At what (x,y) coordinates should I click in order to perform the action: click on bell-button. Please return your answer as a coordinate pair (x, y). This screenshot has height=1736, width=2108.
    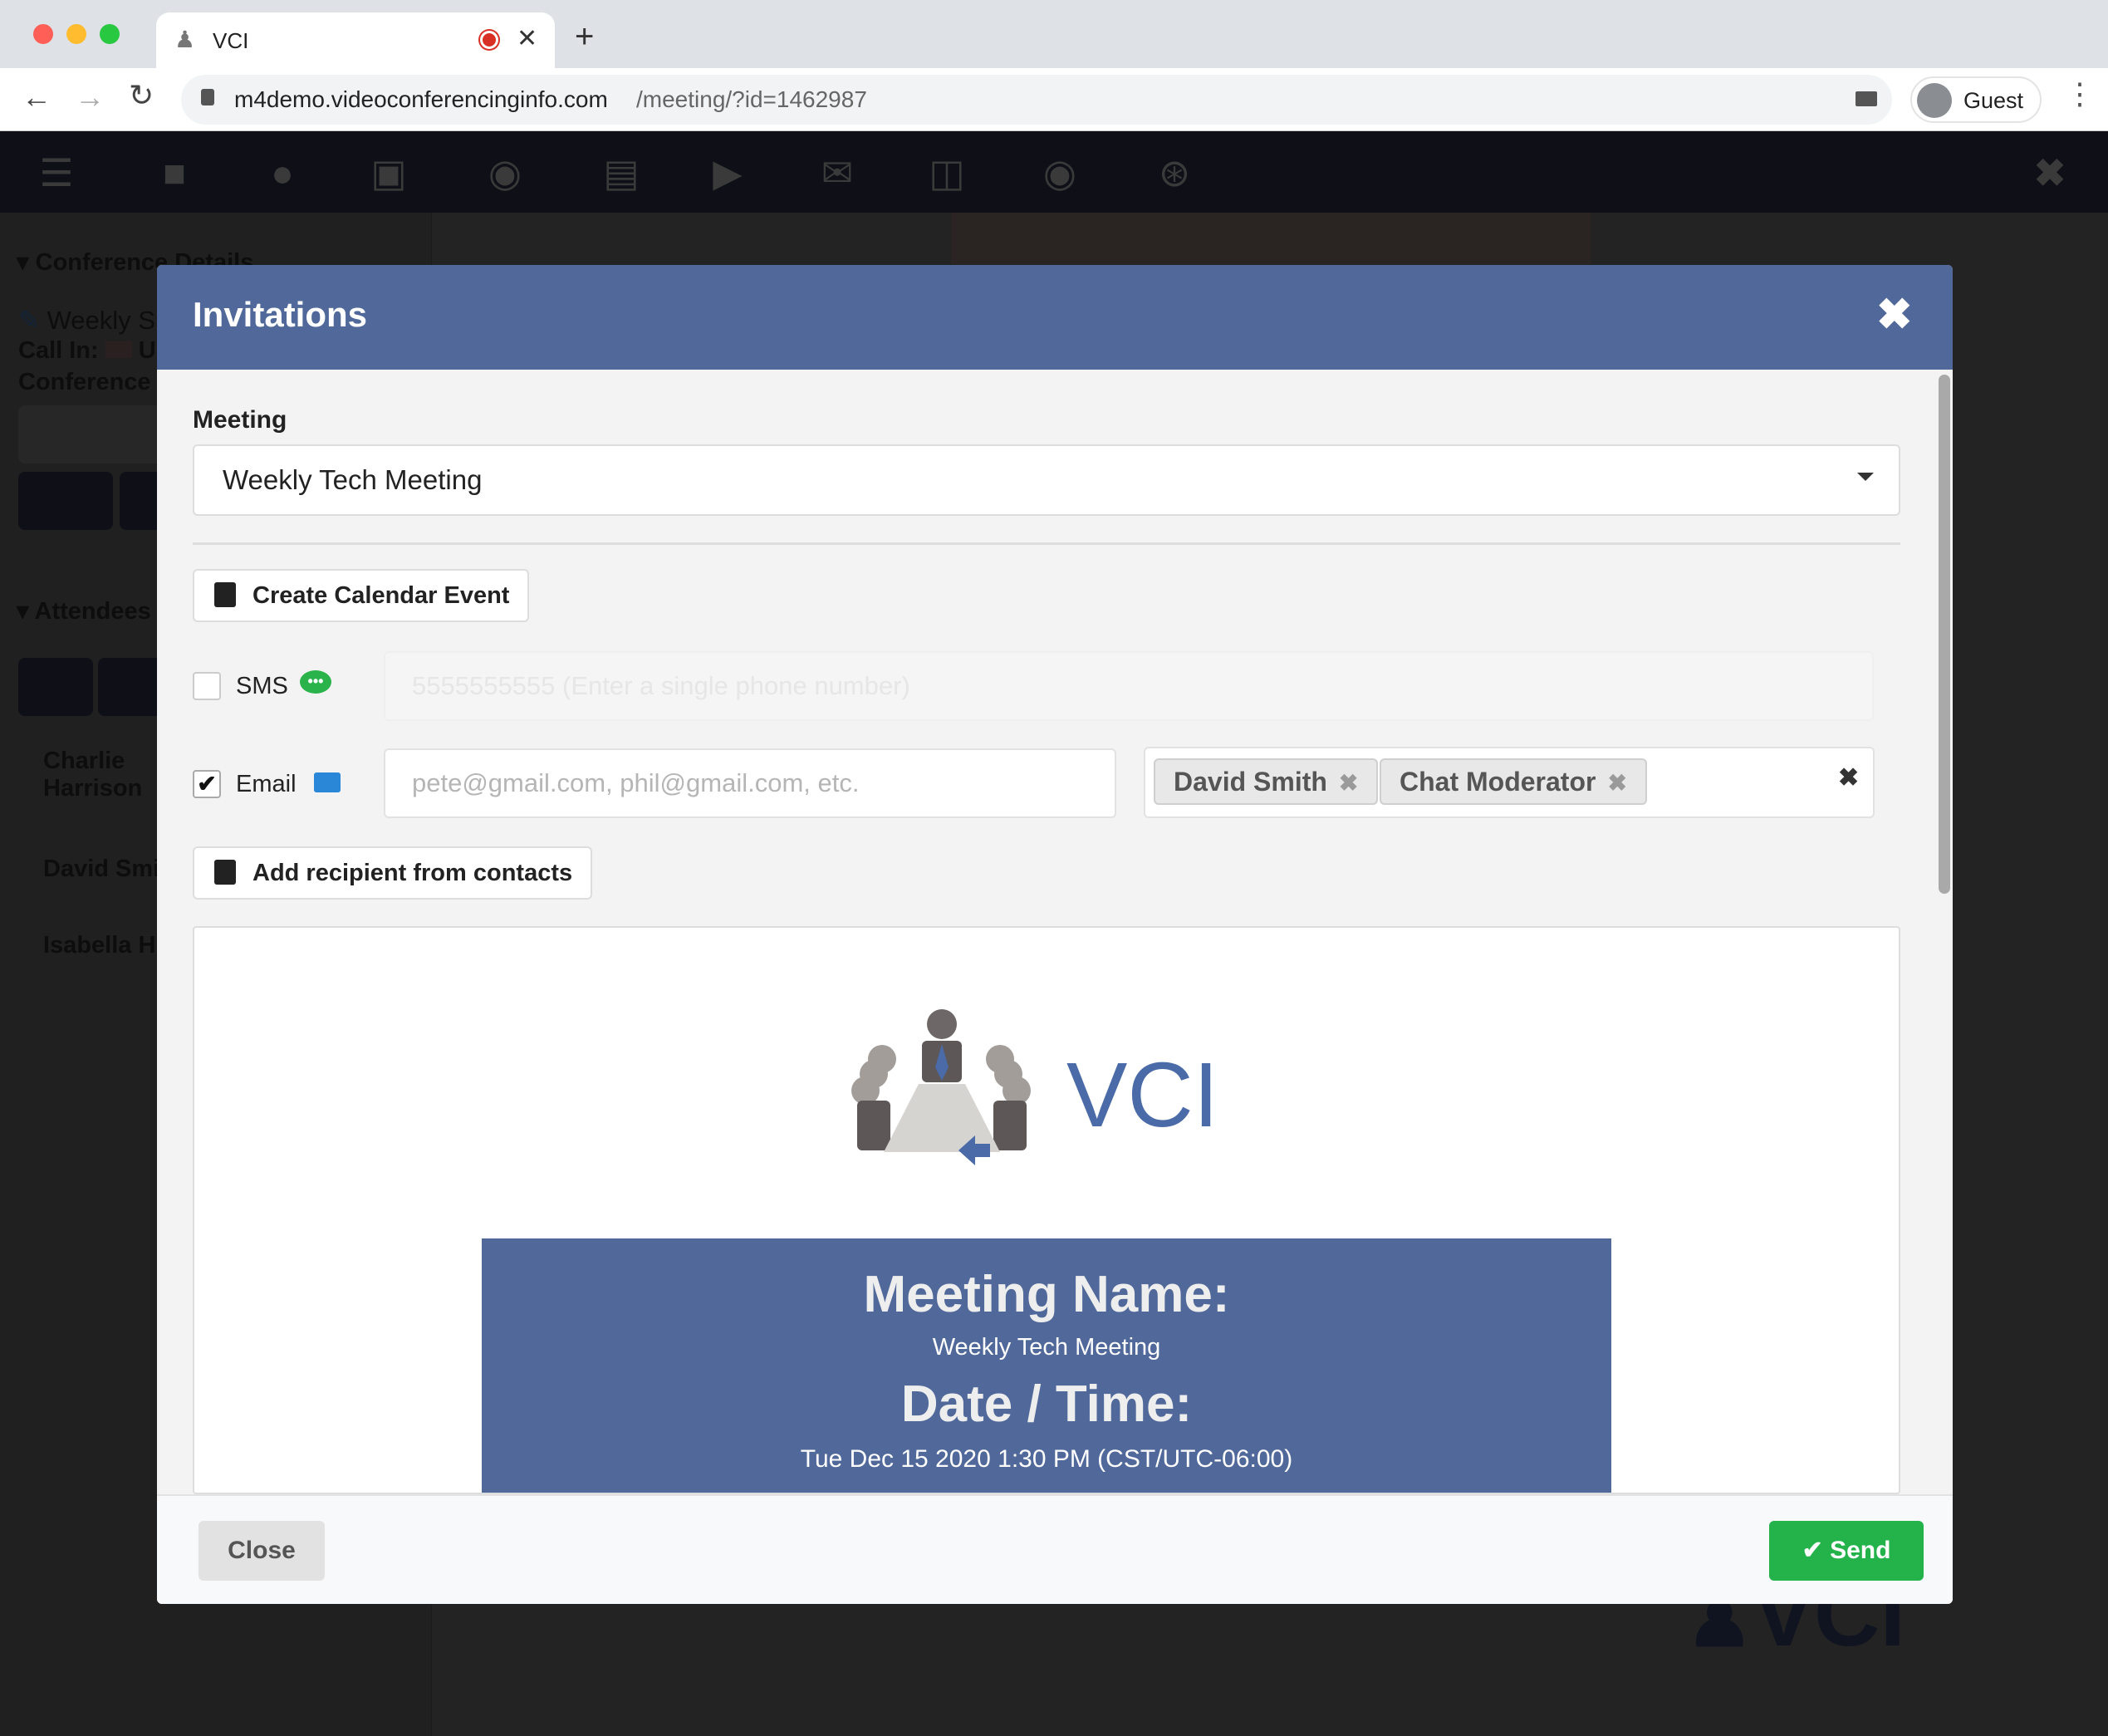
    Looking at the image, I should click on (66, 501).